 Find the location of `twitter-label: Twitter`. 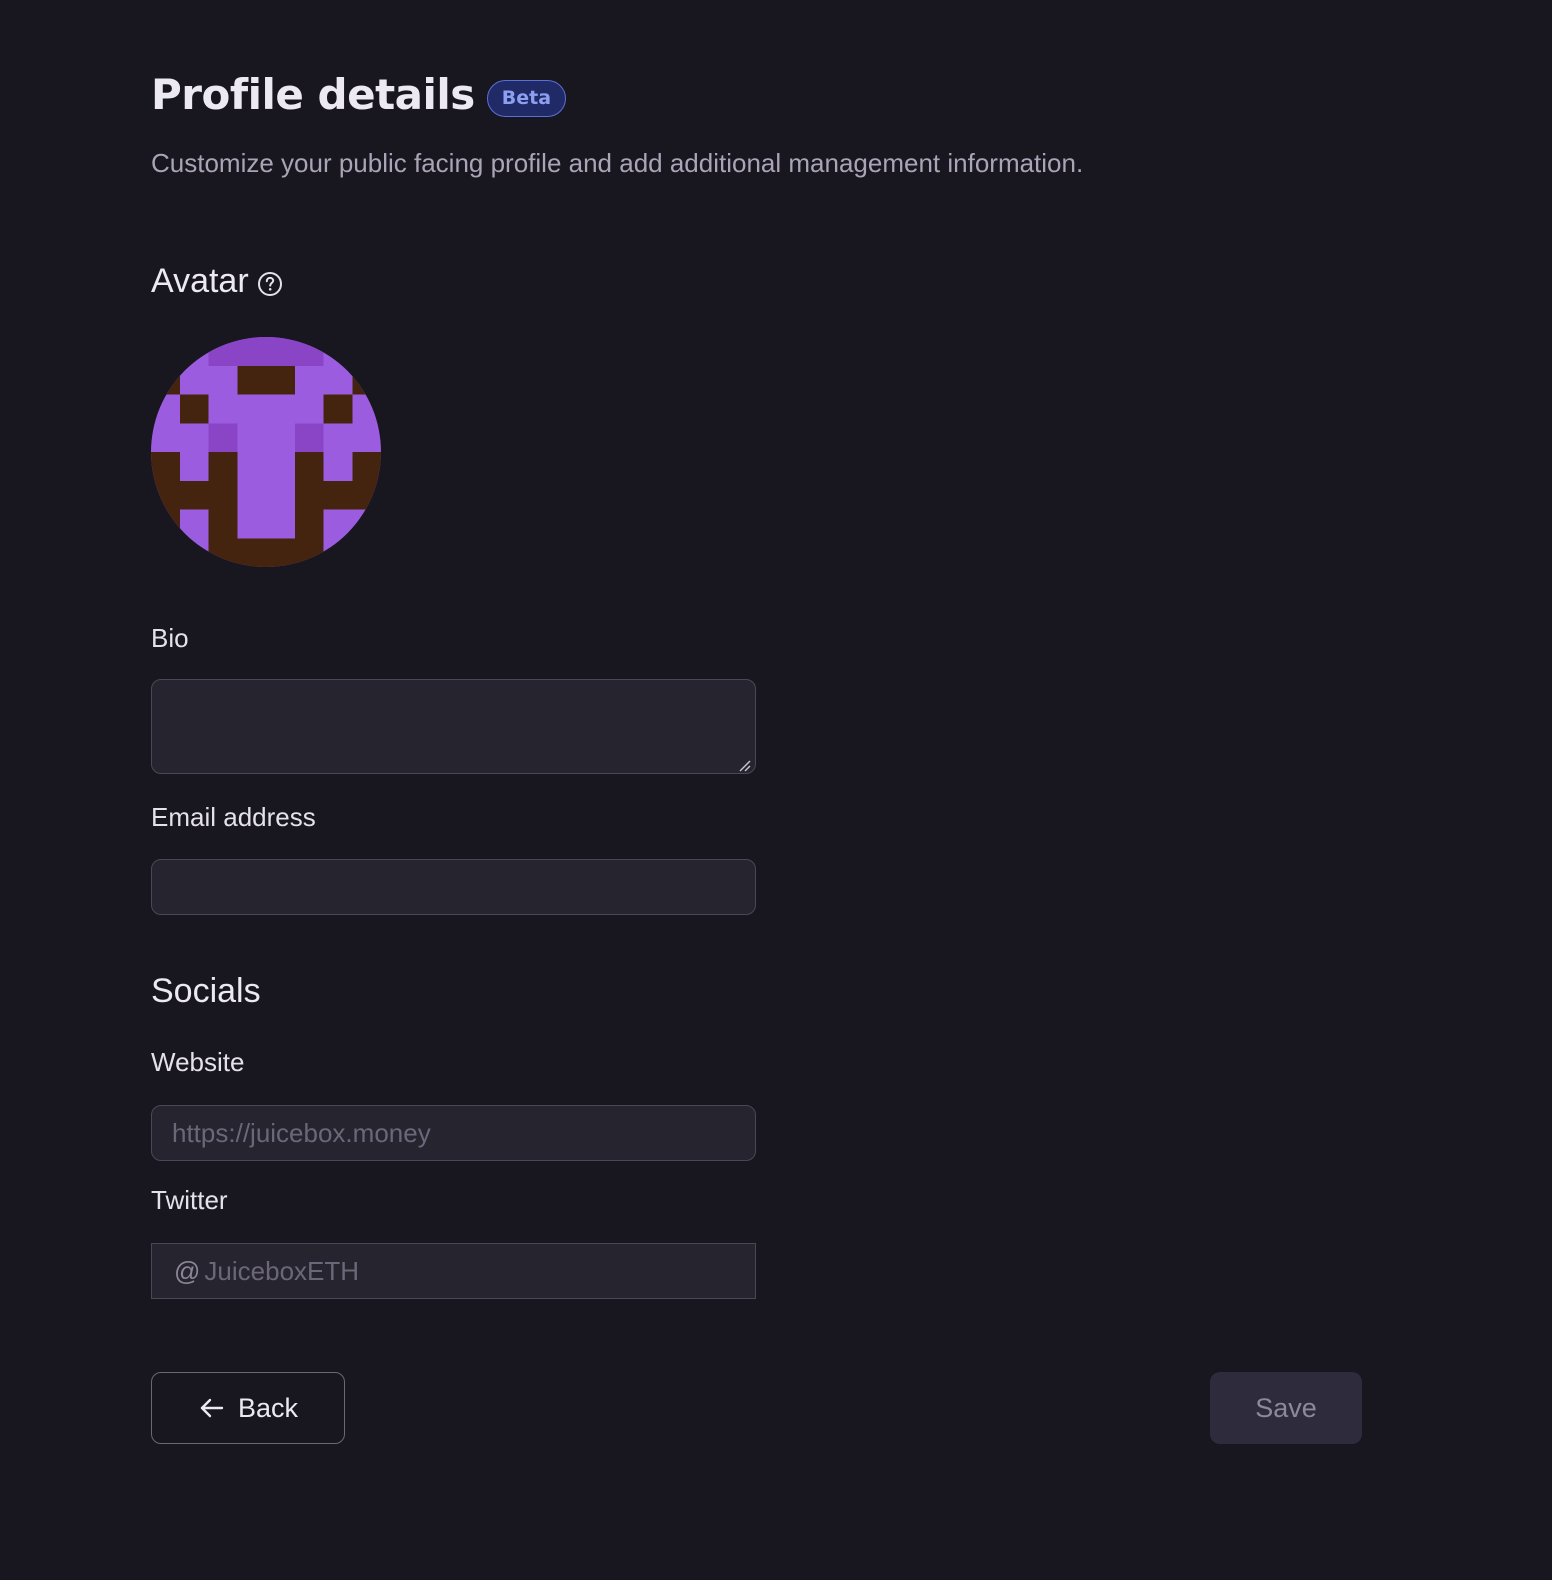

twitter-label: Twitter is located at coordinates (189, 1200).